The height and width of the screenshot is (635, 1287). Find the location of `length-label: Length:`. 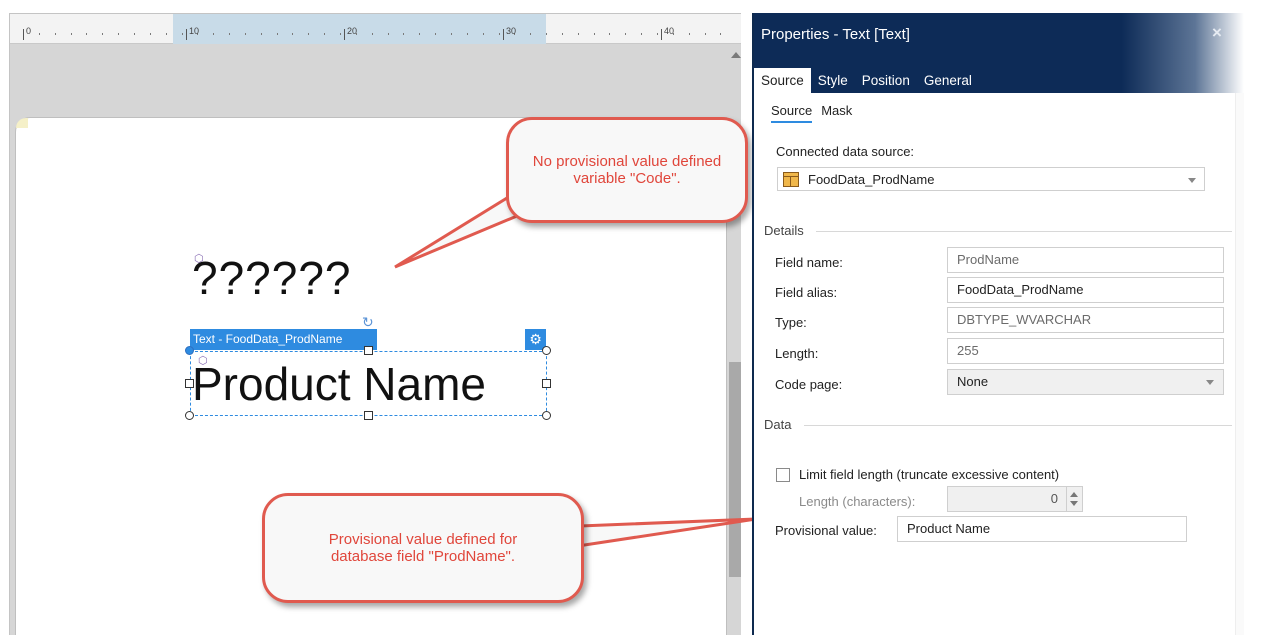

length-label: Length: is located at coordinates (797, 353).